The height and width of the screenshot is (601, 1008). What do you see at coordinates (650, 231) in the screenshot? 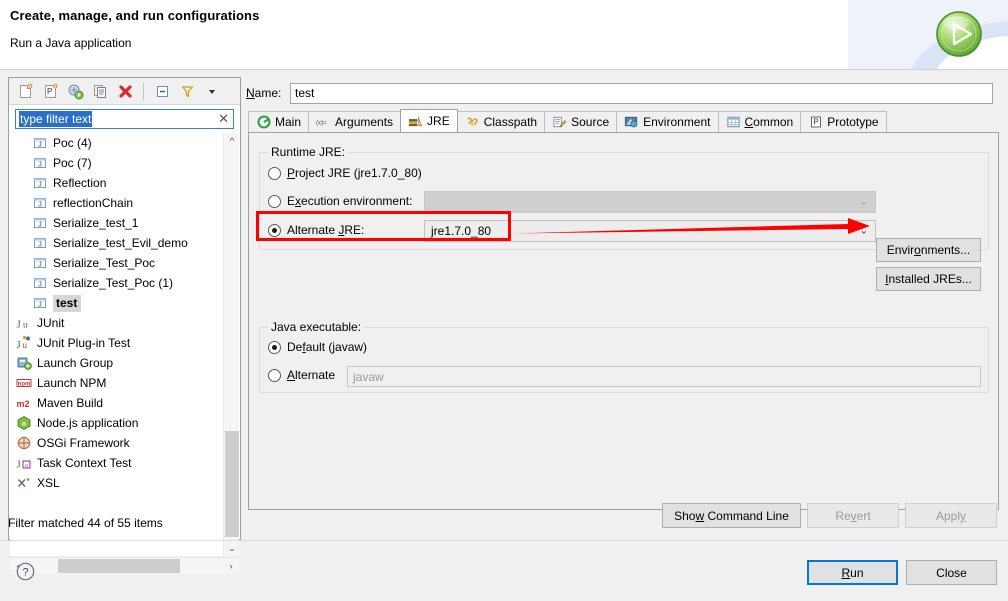
I see `alternate-jre-combo: jre1.7.0_80 ⌄` at bounding box center [650, 231].